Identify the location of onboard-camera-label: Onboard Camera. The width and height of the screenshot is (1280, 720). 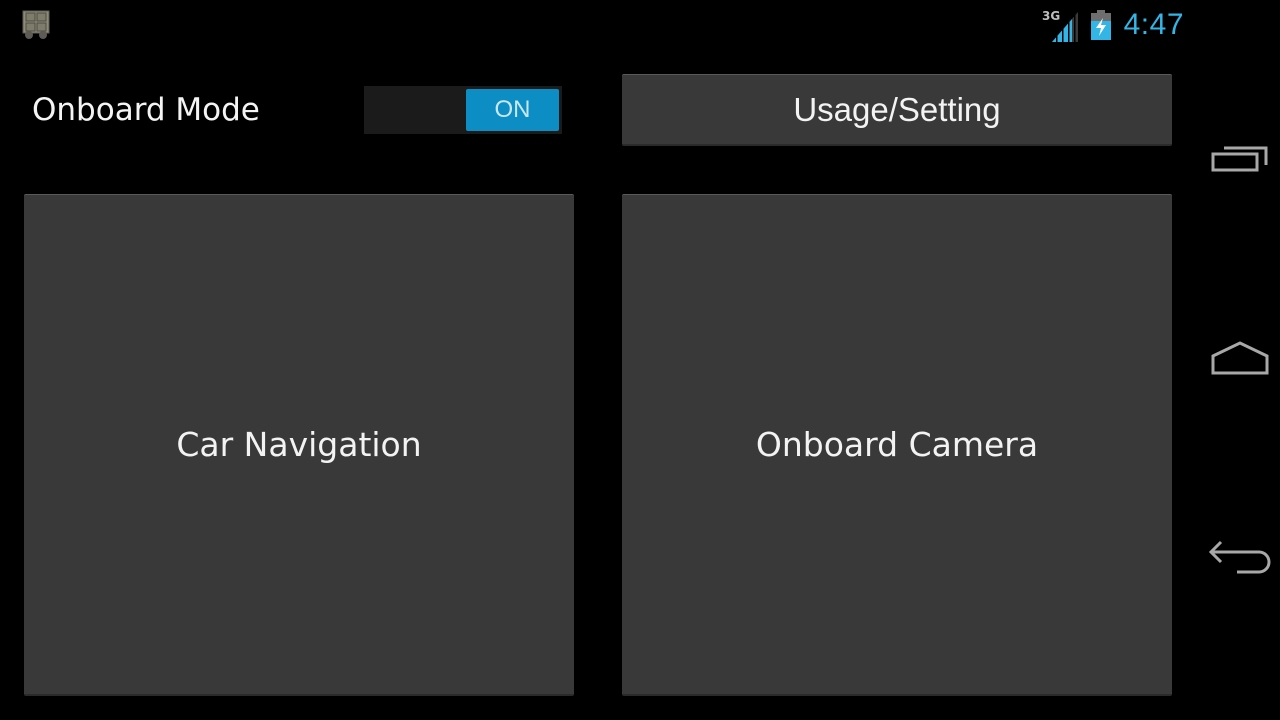
(897, 444).